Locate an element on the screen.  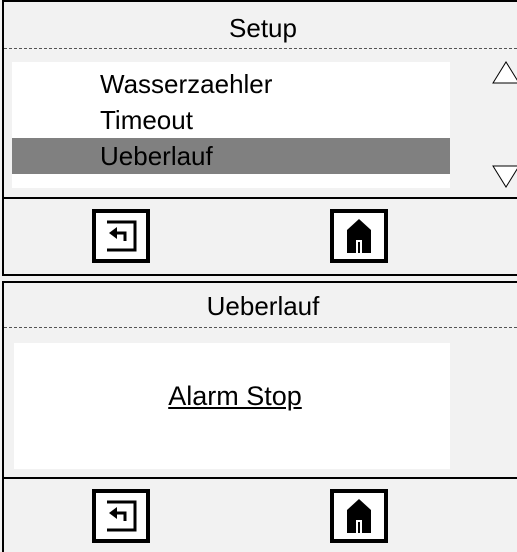
menu-item-timeout: Timeout is located at coordinates (231, 120).